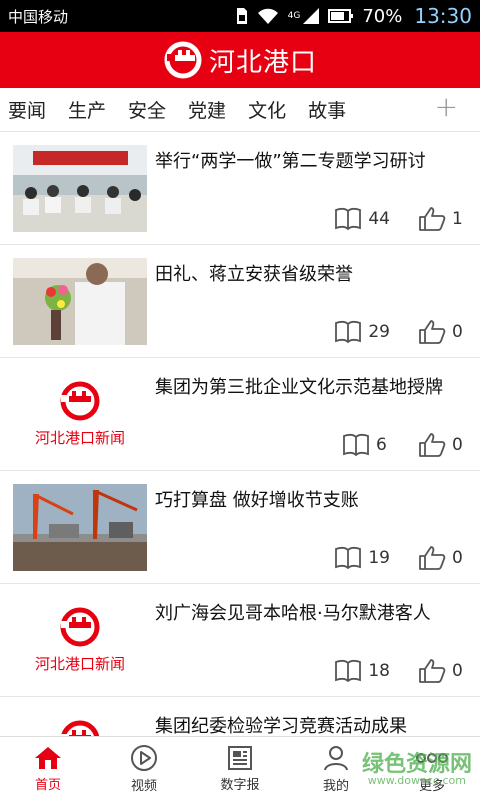 The width and height of the screenshot is (480, 800). Describe the element at coordinates (400, 219) in the screenshot. I see `article-stats: 44 1` at that location.